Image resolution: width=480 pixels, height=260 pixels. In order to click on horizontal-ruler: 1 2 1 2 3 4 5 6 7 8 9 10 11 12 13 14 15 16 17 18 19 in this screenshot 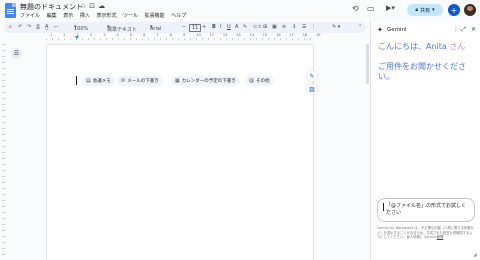, I will do `click(183, 36)`.